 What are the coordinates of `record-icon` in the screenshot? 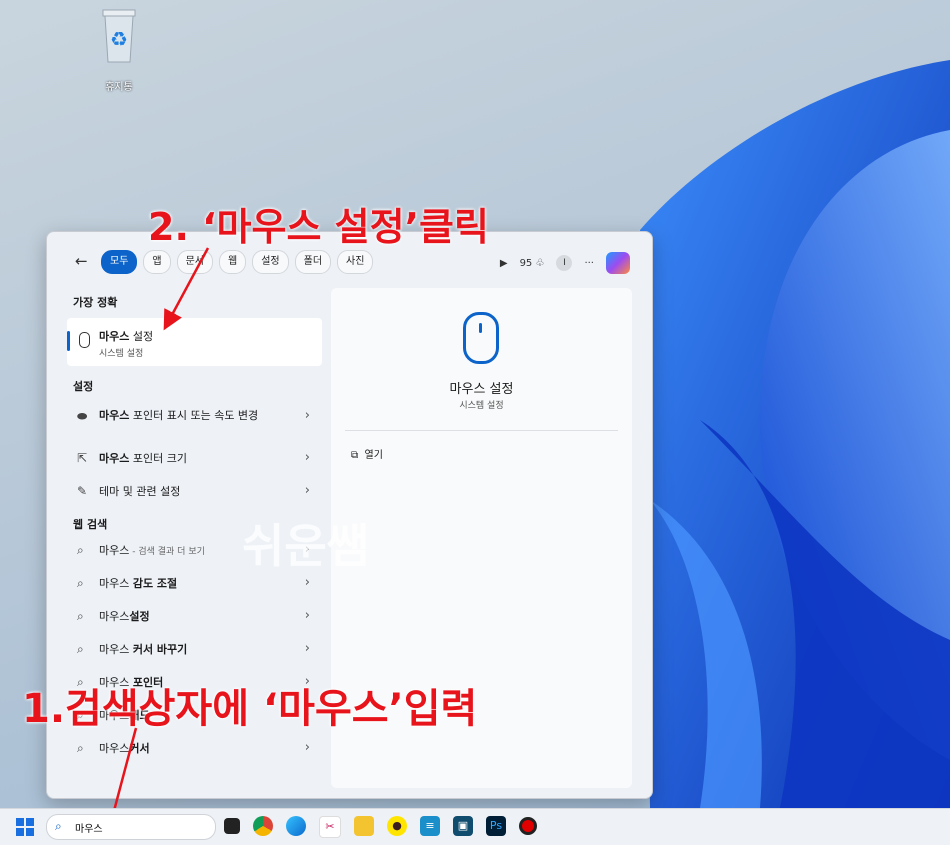 It's located at (528, 826).